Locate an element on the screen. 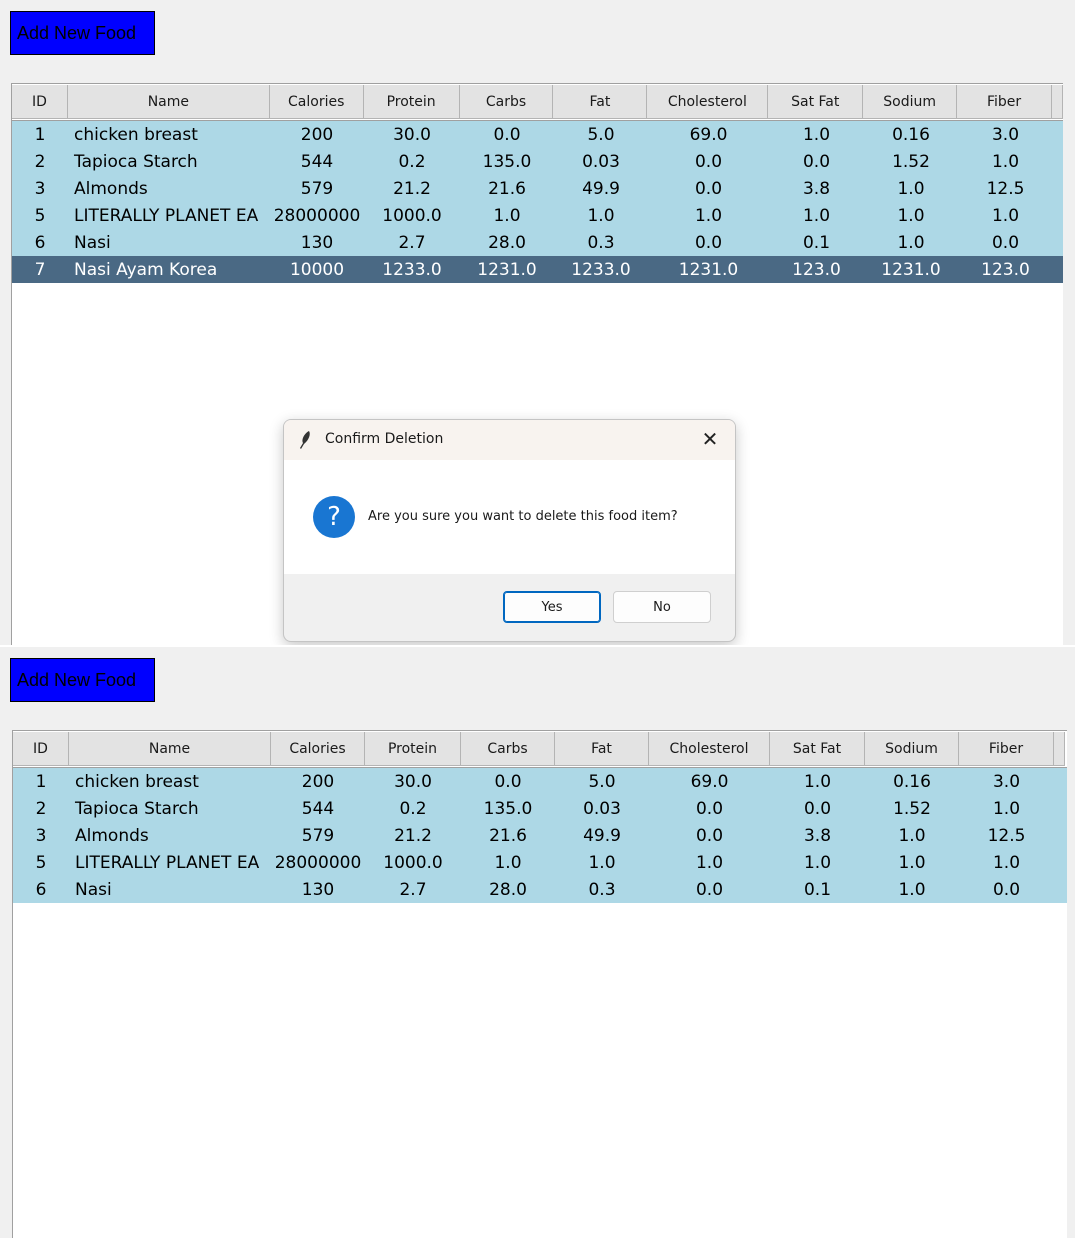 This screenshot has height=1238, width=1075. cell-fat: 0.3 is located at coordinates (602, 889).